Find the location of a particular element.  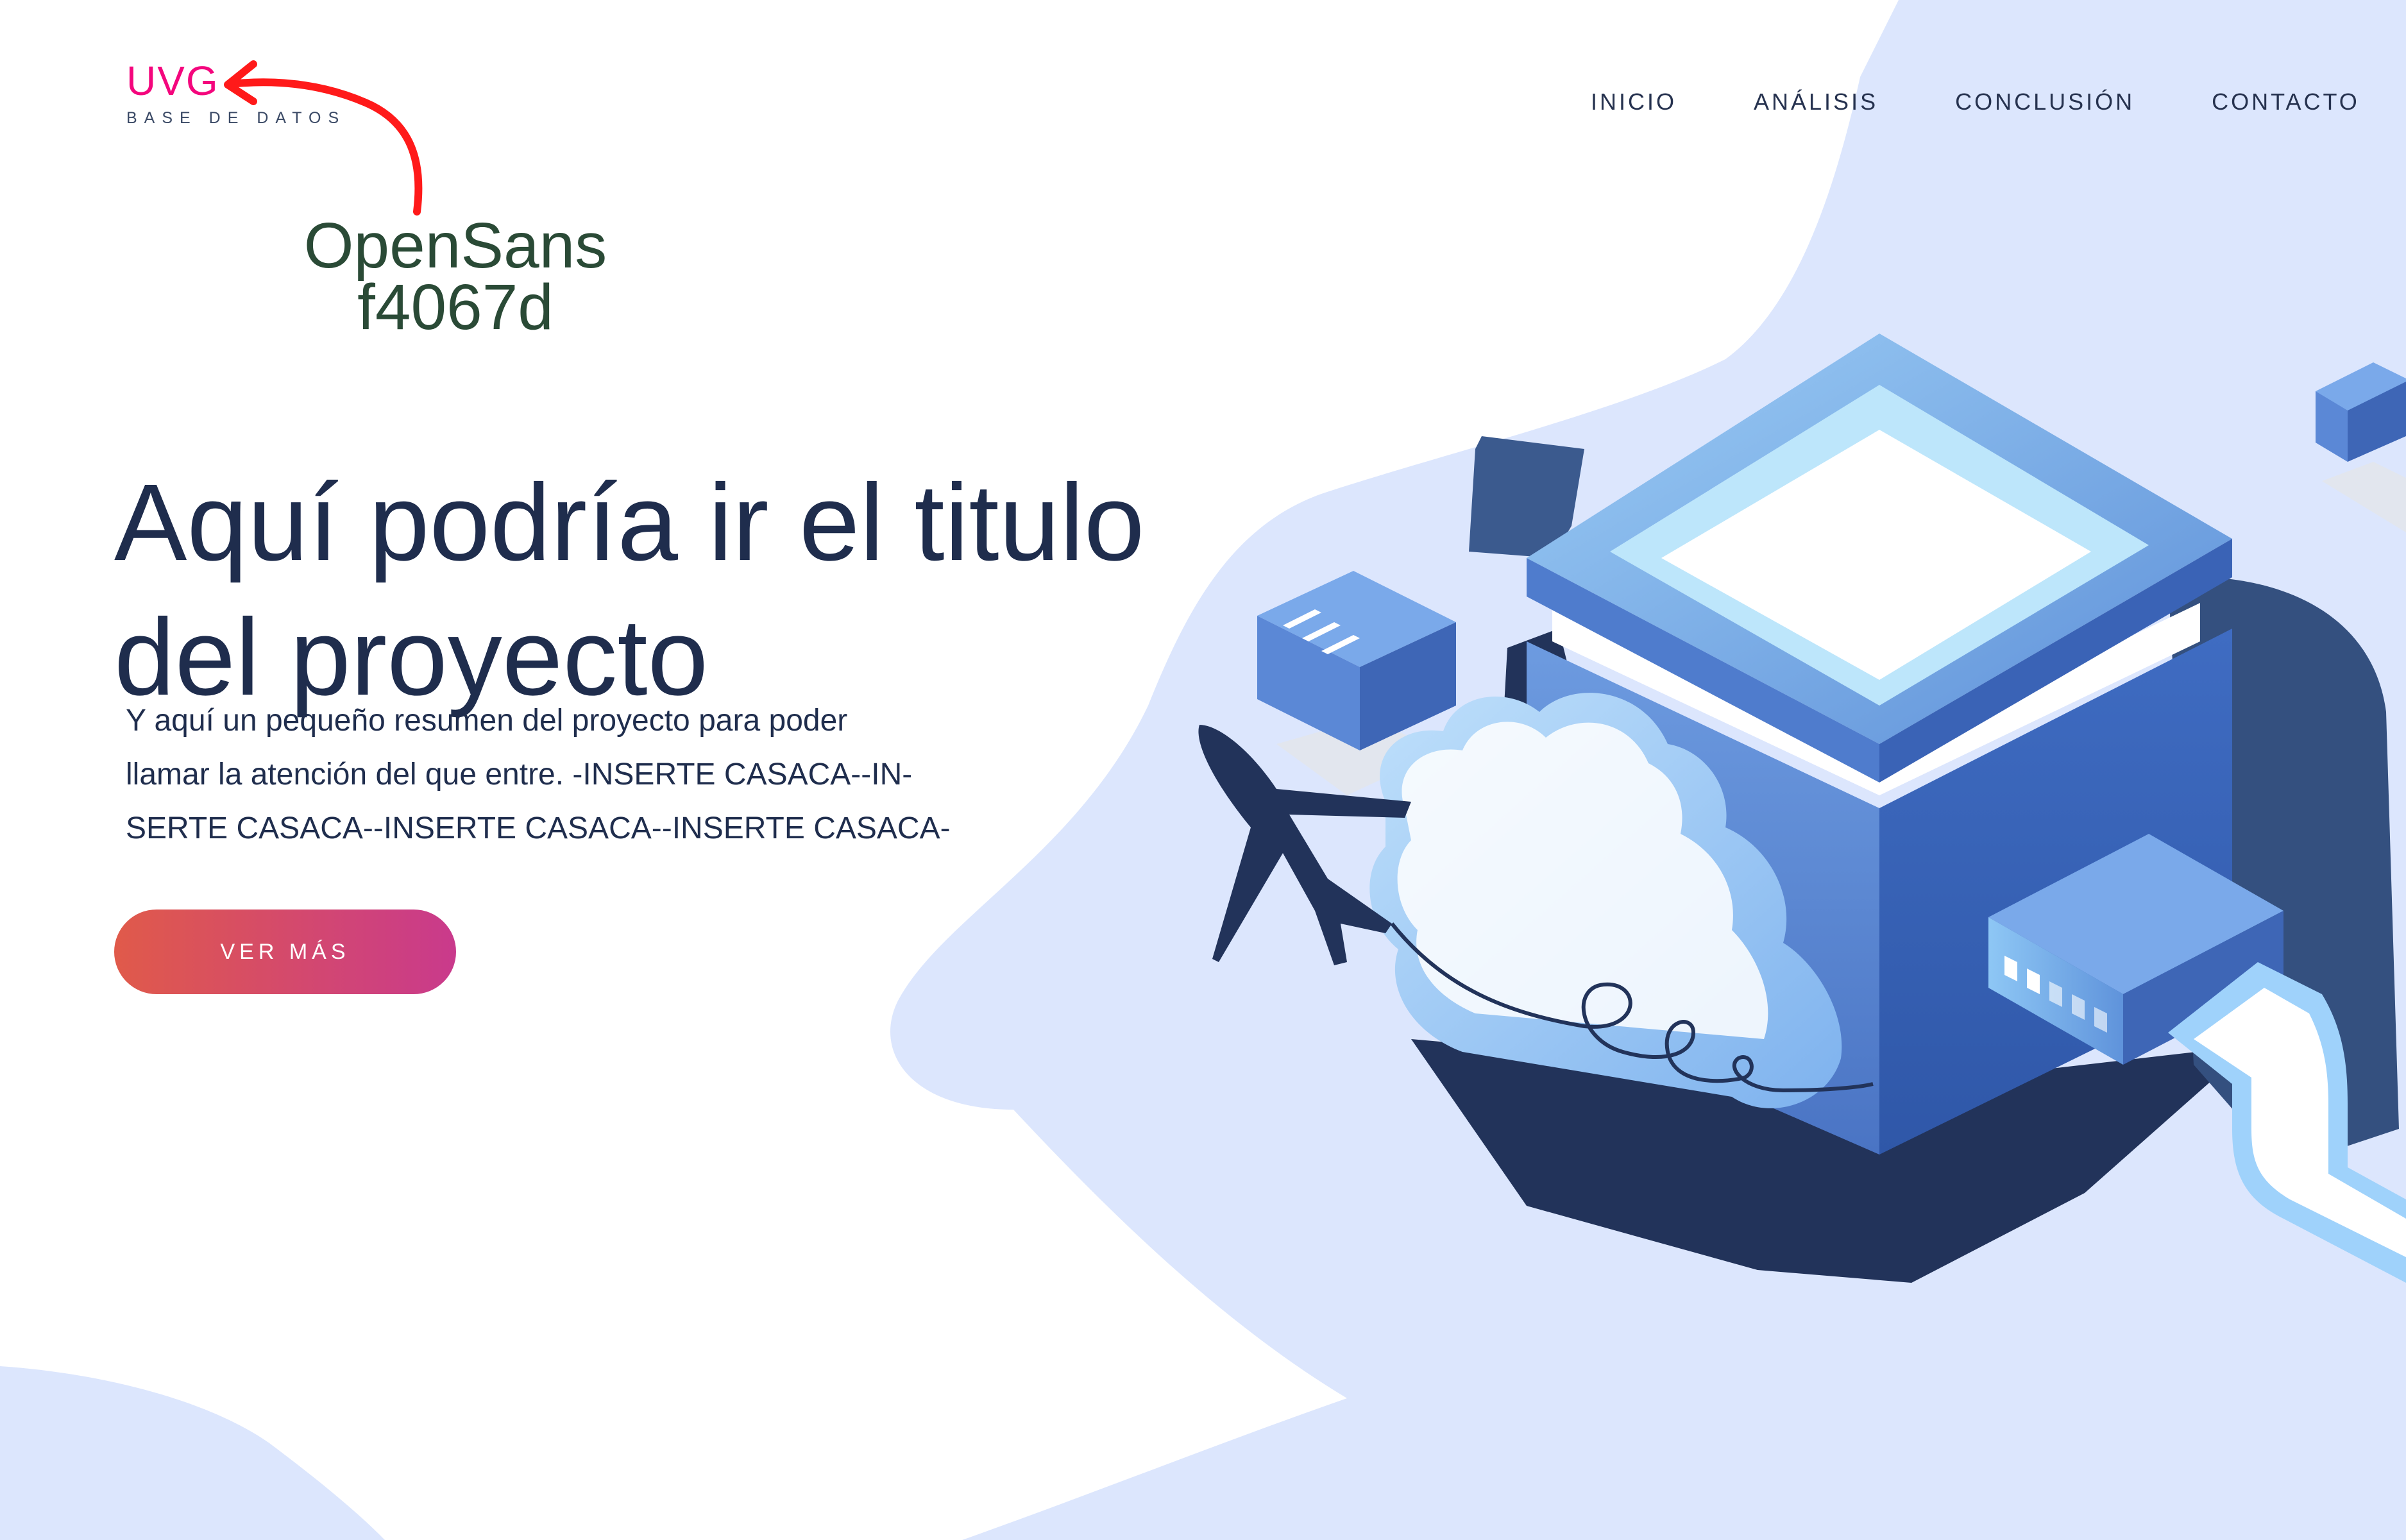

logo-subtitle: BASE DE DATOS is located at coordinates (236, 118).